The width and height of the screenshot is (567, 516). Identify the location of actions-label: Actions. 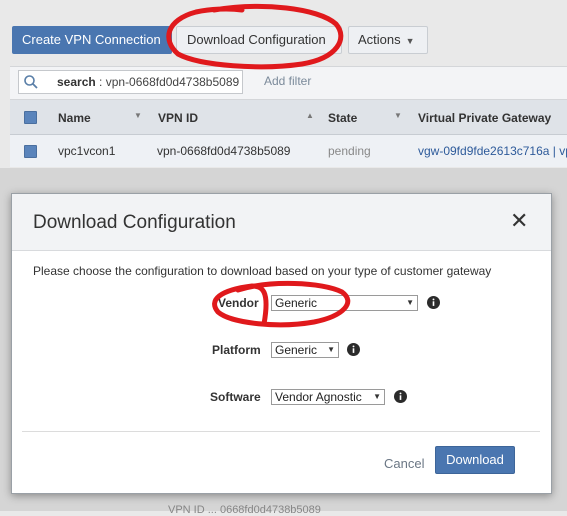
(379, 39).